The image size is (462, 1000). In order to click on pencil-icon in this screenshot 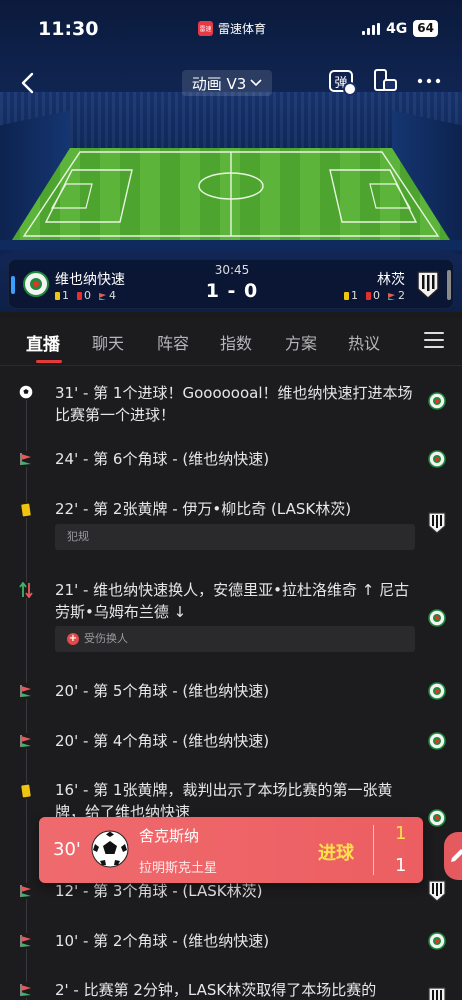, I will do `click(456, 855)`.